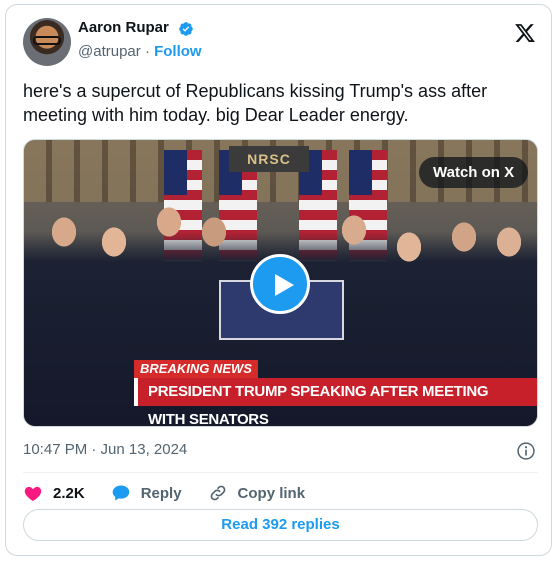 Image resolution: width=557 pixels, height=561 pixels. I want to click on author-handle: @atrupar, so click(109, 51).